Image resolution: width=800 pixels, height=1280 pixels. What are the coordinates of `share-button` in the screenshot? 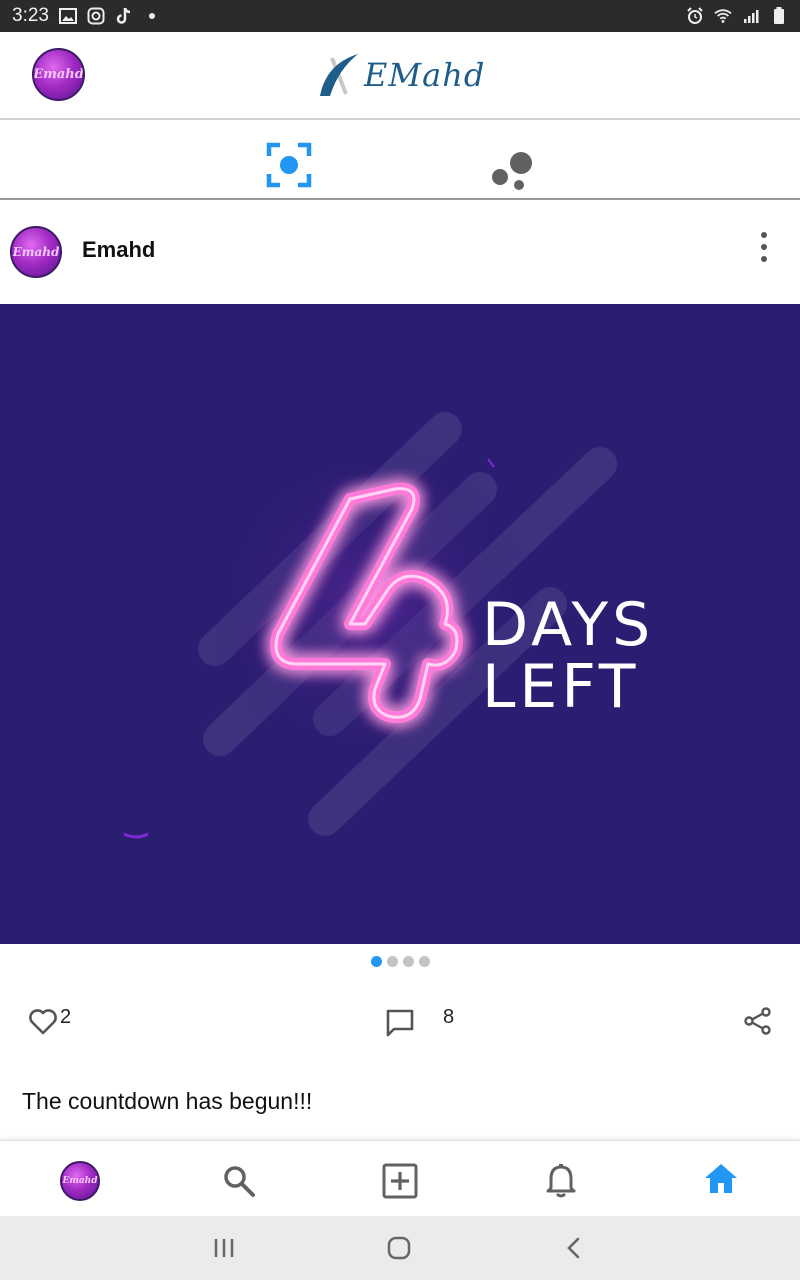 It's located at (758, 1021).